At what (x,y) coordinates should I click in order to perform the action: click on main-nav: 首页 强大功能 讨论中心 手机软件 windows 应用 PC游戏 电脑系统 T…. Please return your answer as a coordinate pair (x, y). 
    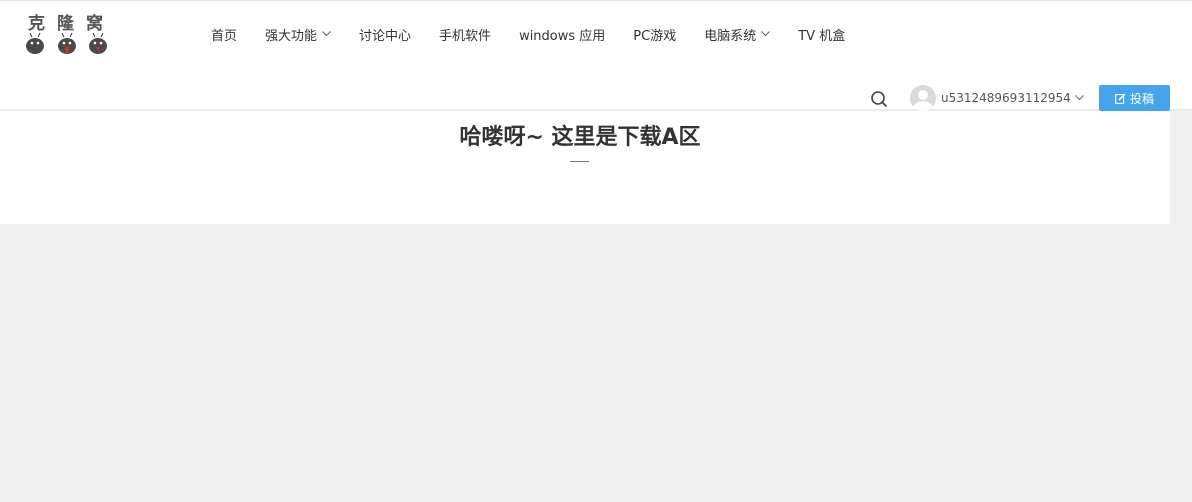
    Looking at the image, I should click on (535, 34).